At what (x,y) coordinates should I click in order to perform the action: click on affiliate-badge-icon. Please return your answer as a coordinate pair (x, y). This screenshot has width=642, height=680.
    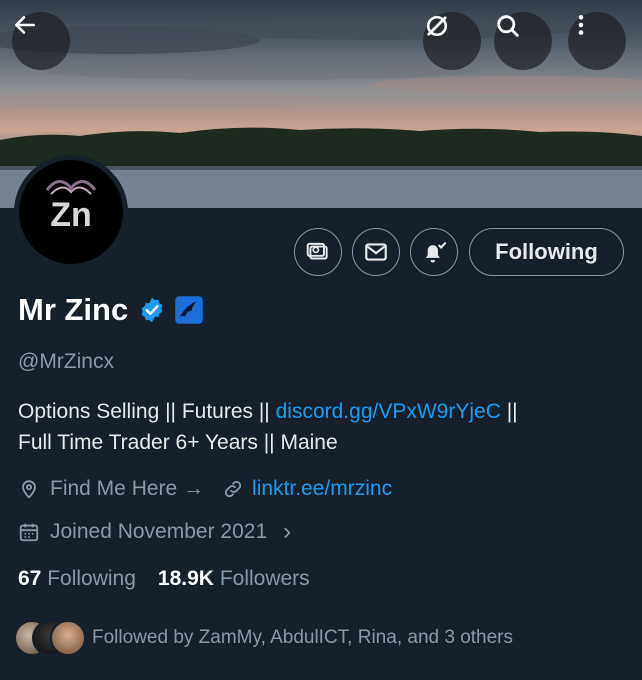
    Looking at the image, I should click on (189, 310).